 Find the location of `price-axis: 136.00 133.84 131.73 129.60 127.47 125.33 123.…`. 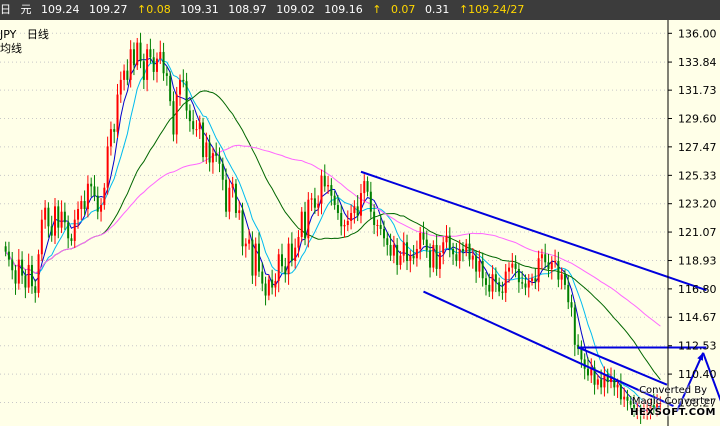

price-axis: 136.00 133.84 131.73 129.60 127.47 125.33 123.… is located at coordinates (692, 223).